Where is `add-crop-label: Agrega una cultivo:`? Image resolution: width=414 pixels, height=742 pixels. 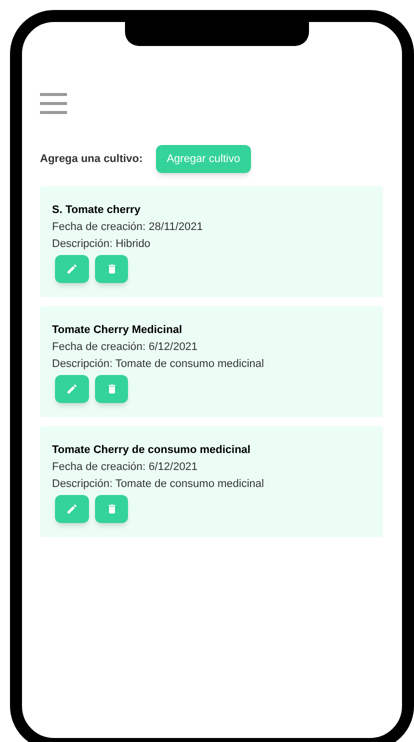 add-crop-label: Agrega una cultivo: is located at coordinates (91, 159).